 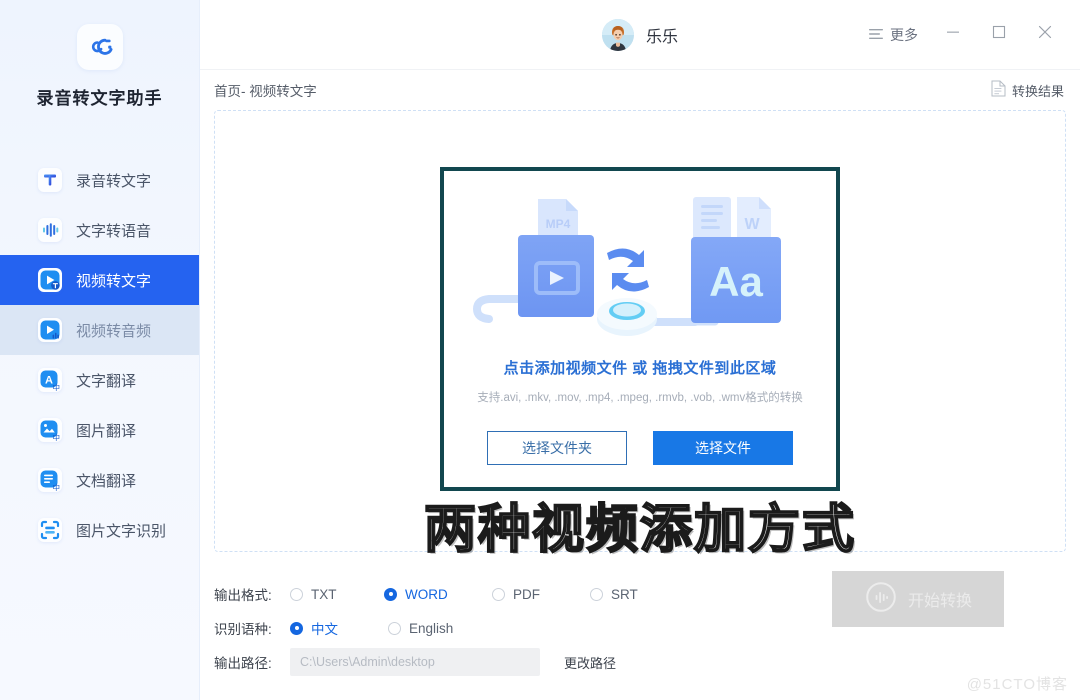 What do you see at coordinates (50, 330) in the screenshot?
I see `video-to-audio-icon` at bounding box center [50, 330].